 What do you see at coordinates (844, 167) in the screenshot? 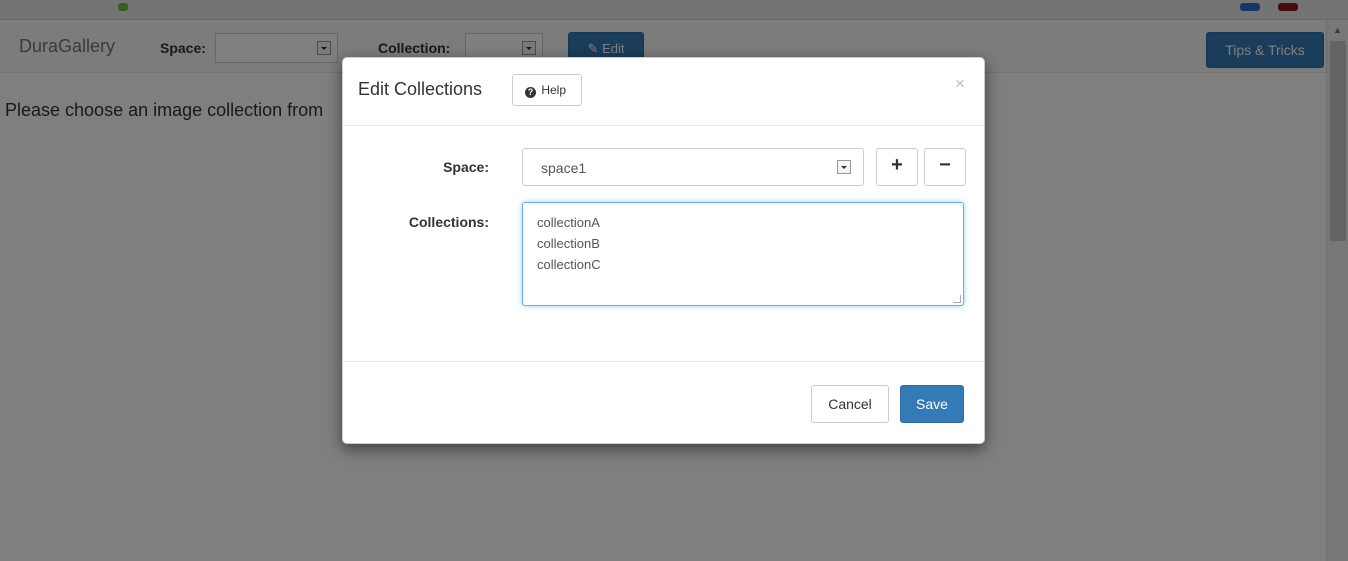
I see `chevron-down-icon` at bounding box center [844, 167].